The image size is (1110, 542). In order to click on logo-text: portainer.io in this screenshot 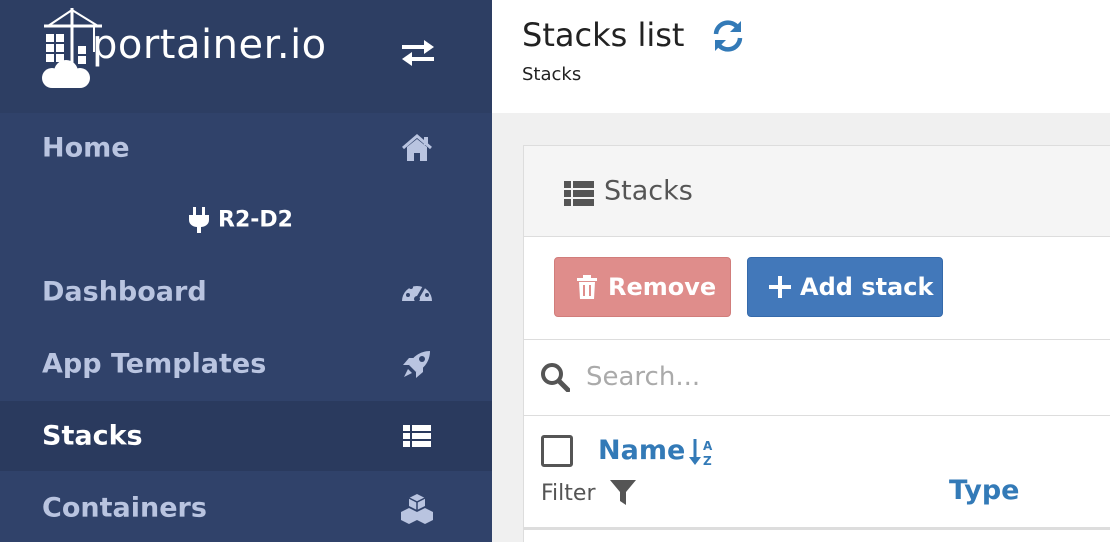, I will do `click(209, 45)`.